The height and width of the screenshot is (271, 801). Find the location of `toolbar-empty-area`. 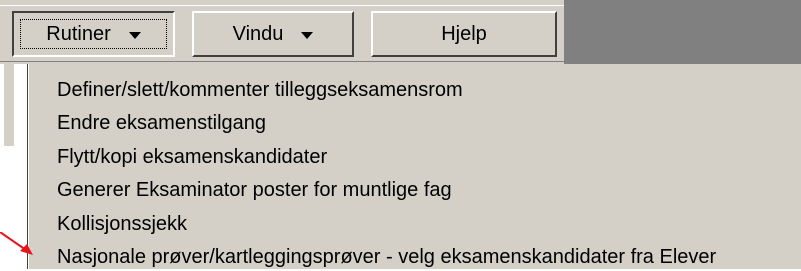

toolbar-empty-area is located at coordinates (682, 32).